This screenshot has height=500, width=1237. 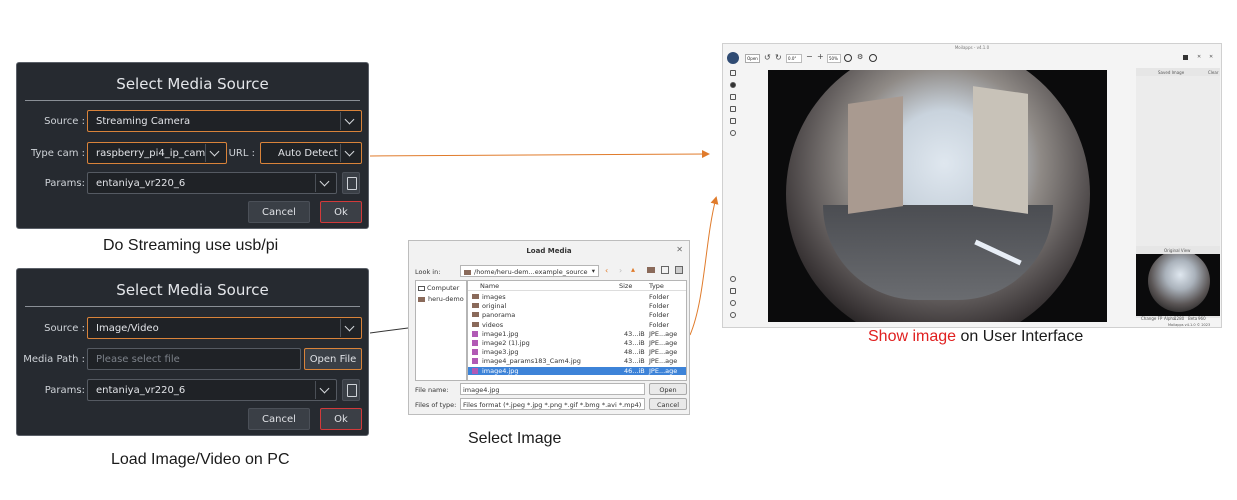 I want to click on caption-rest: on User Interface, so click(x=1020, y=336).